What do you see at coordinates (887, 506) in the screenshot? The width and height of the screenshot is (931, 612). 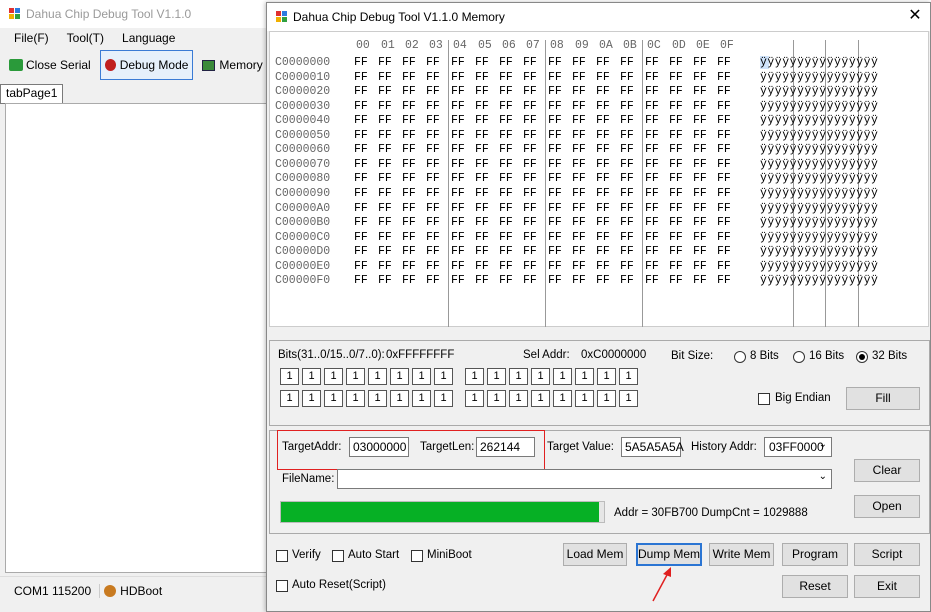 I see `open-button: Open` at bounding box center [887, 506].